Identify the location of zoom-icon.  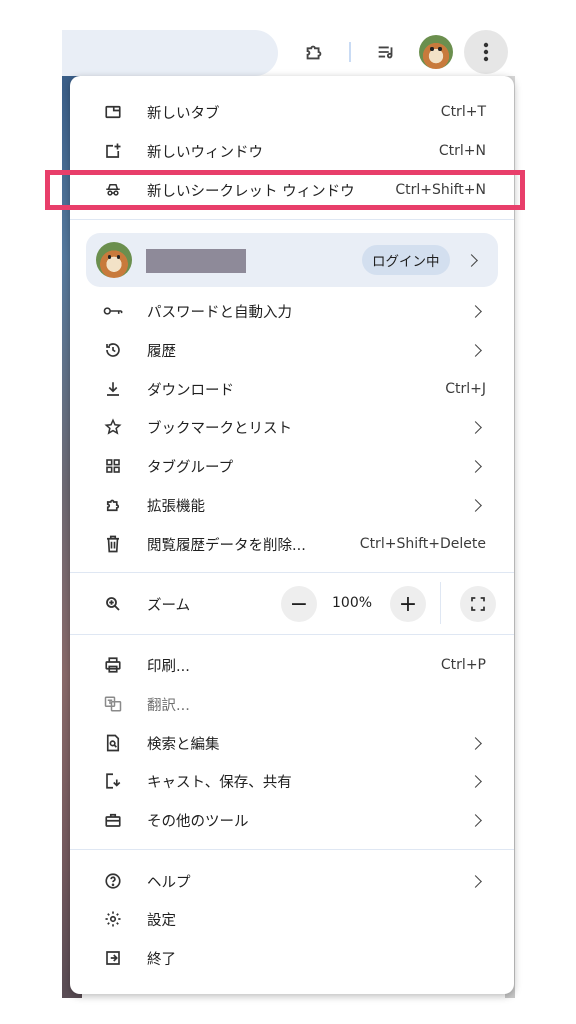
(113, 604).